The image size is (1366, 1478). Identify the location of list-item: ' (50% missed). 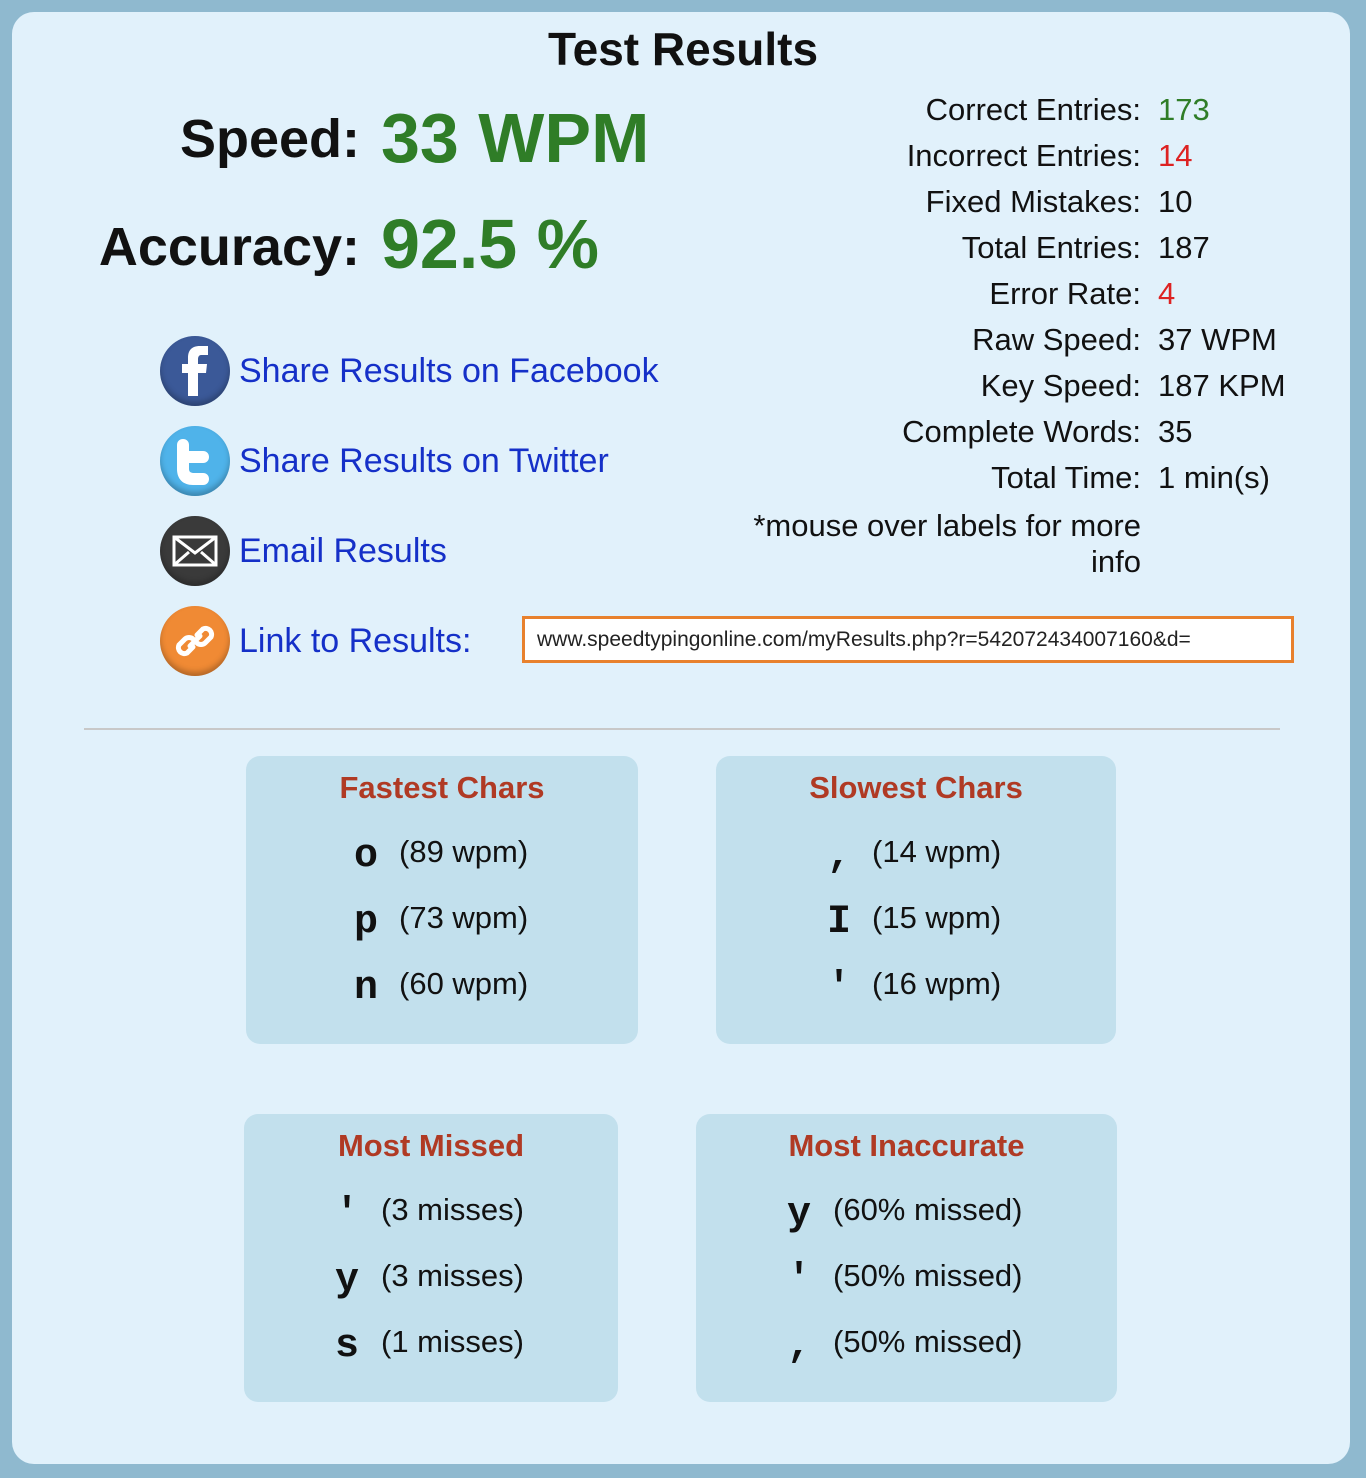
(906, 1283).